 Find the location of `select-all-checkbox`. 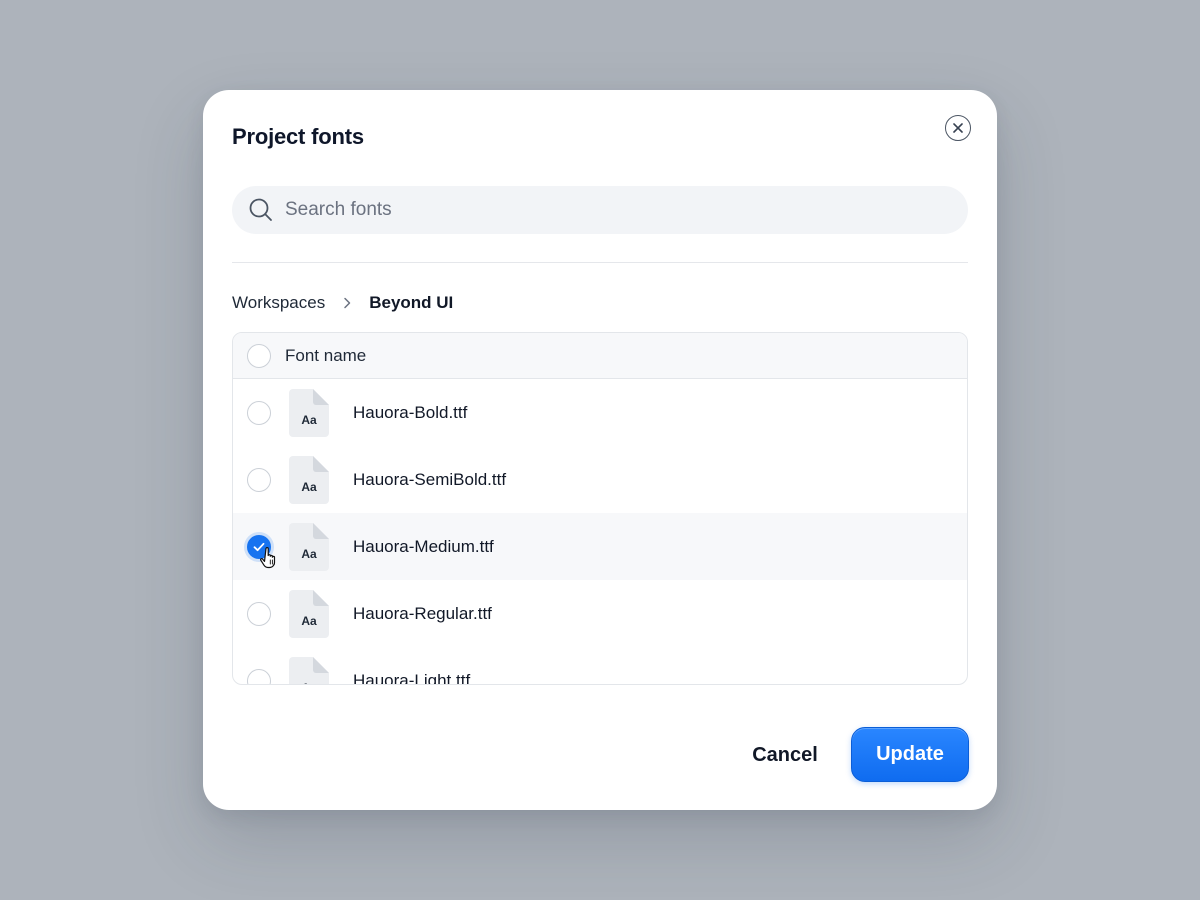

select-all-checkbox is located at coordinates (259, 355).